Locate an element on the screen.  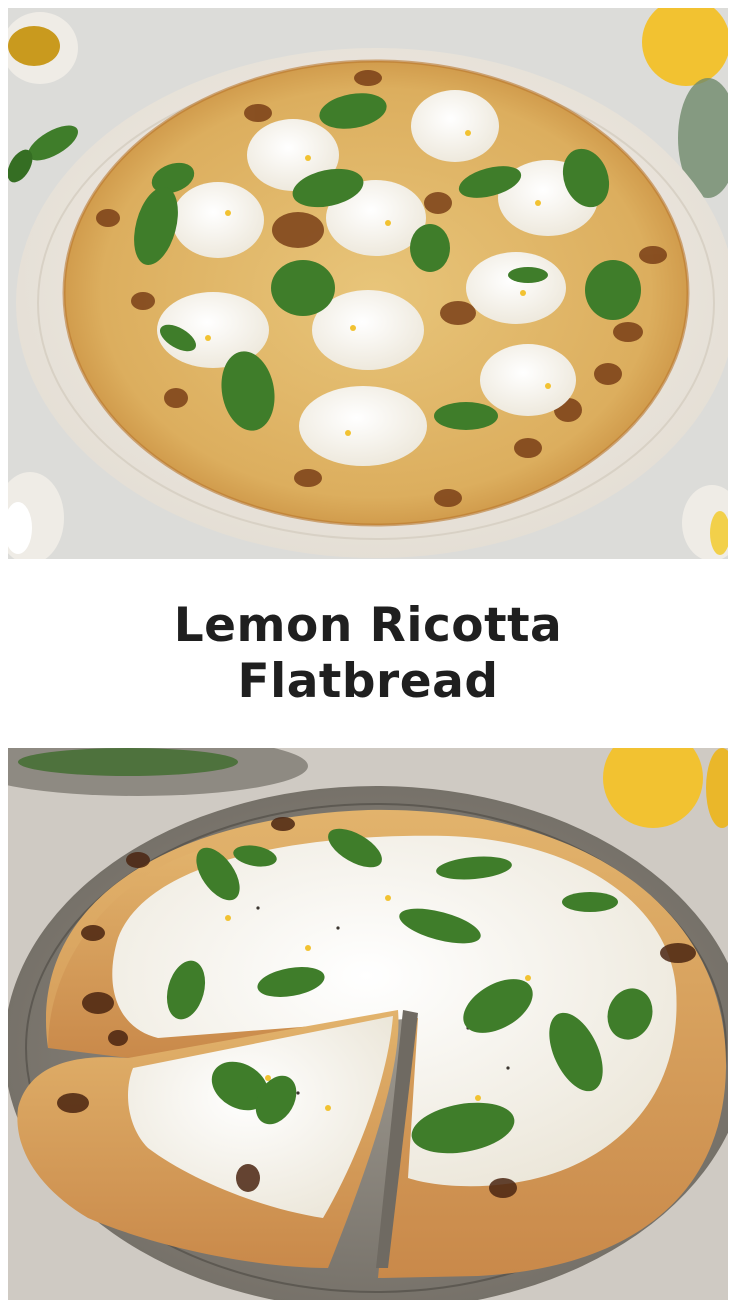
title-band: Lemon Ricotta Flatbread is located at coordinates (368, 653).